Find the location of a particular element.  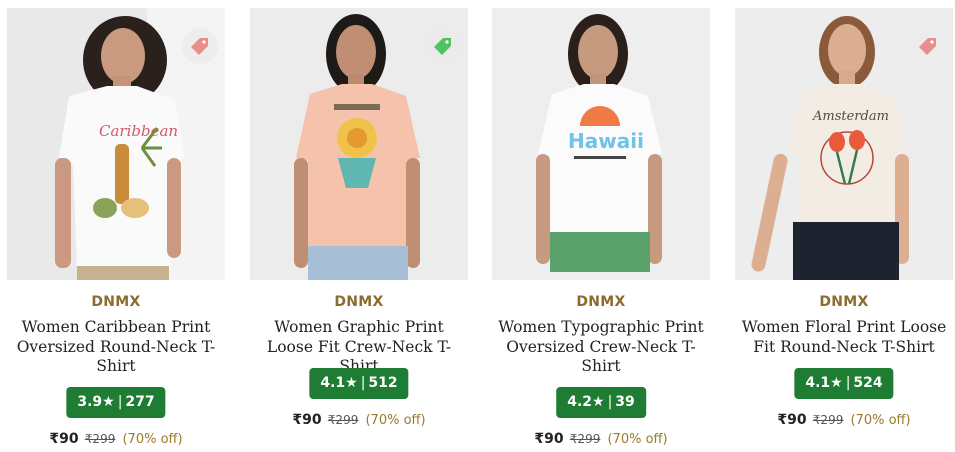

product-image: Hawaii is located at coordinates (601, 144).